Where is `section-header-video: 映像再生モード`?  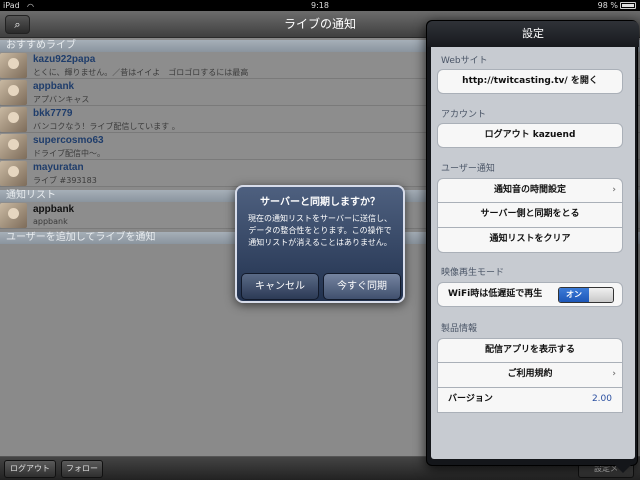 section-header-video: 映像再生モード is located at coordinates (473, 273).